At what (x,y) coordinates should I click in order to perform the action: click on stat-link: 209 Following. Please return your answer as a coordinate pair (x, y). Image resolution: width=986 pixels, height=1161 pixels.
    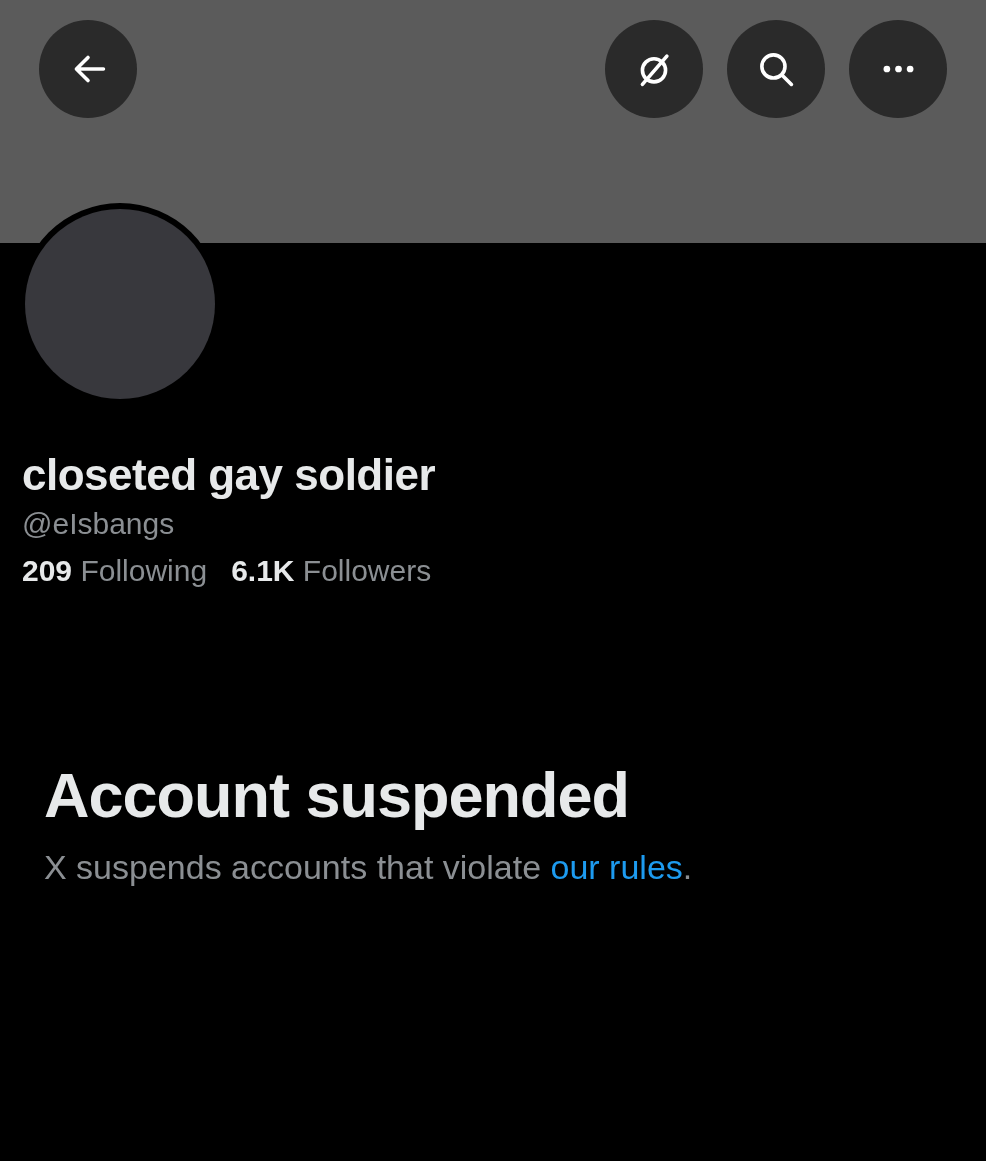
    Looking at the image, I should click on (115, 570).